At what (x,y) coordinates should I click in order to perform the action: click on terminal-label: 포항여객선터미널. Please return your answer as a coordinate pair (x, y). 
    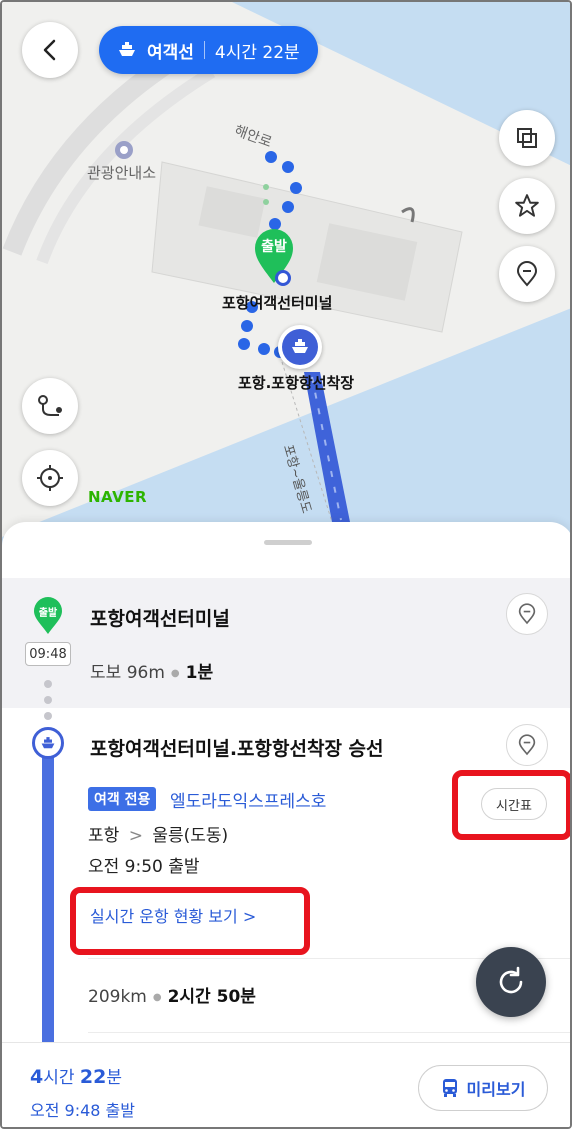
    Looking at the image, I should click on (277, 303).